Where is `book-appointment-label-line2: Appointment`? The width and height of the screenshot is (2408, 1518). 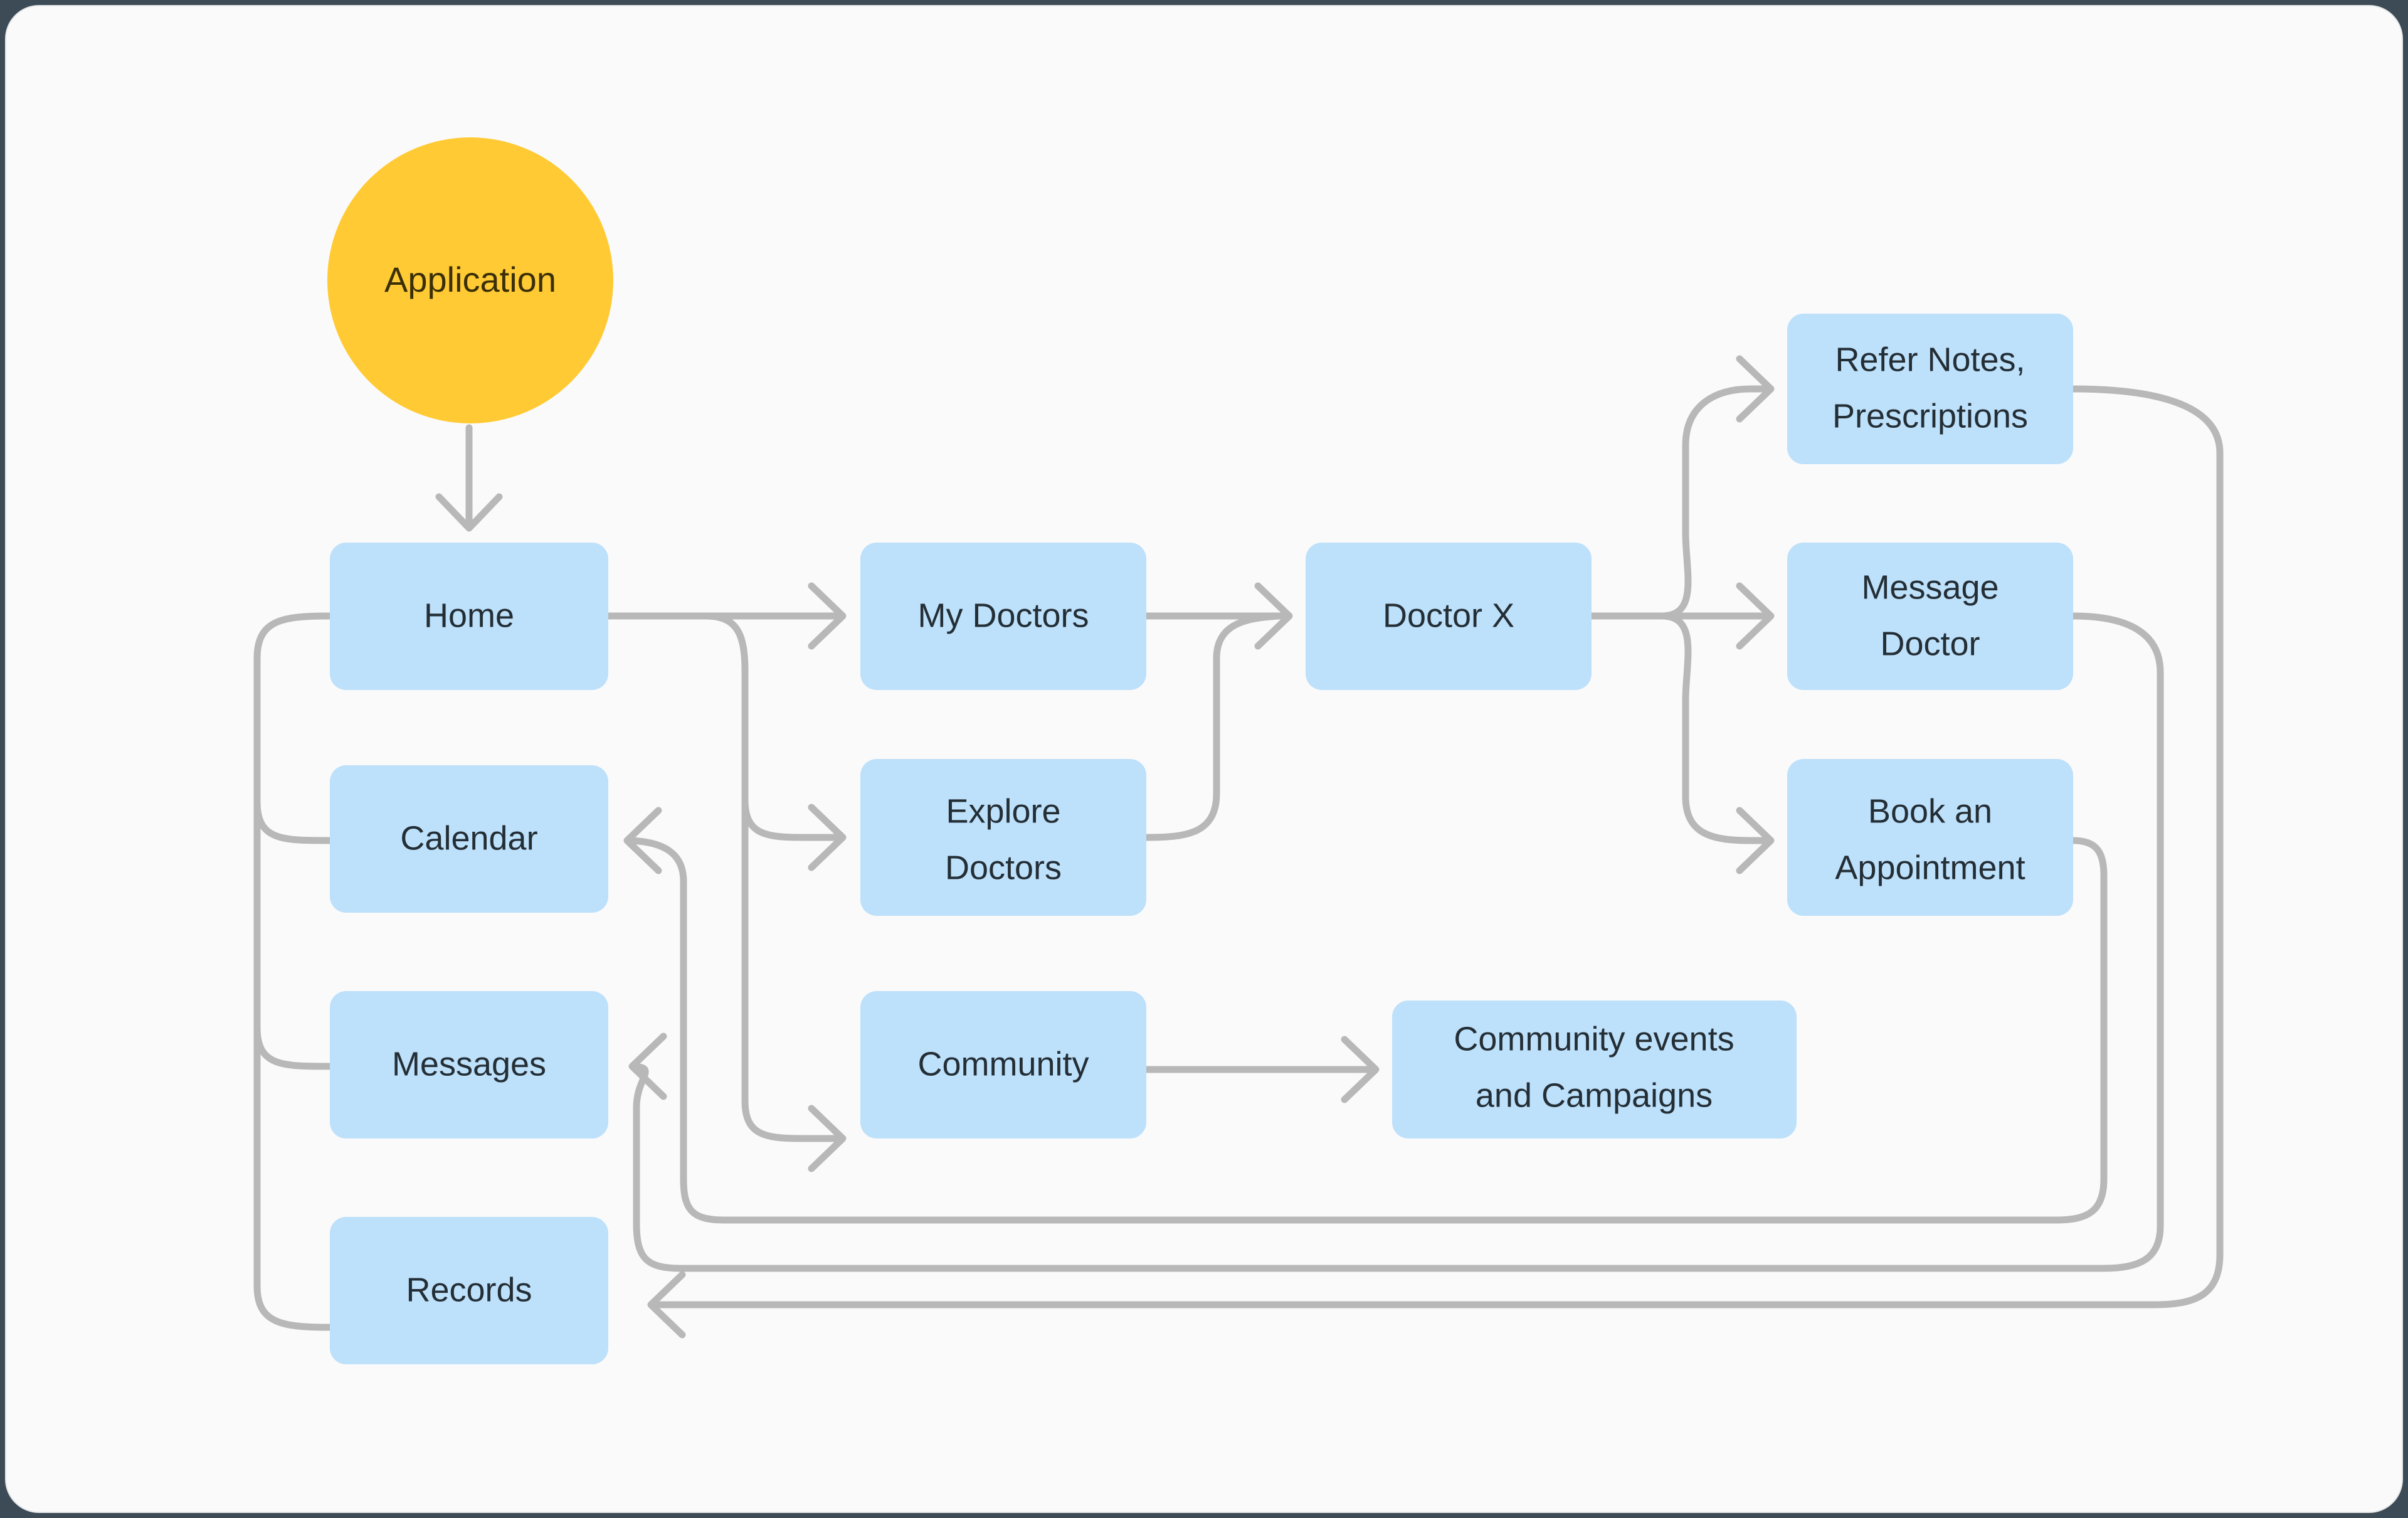
book-appointment-label-line2: Appointment is located at coordinates (1930, 867).